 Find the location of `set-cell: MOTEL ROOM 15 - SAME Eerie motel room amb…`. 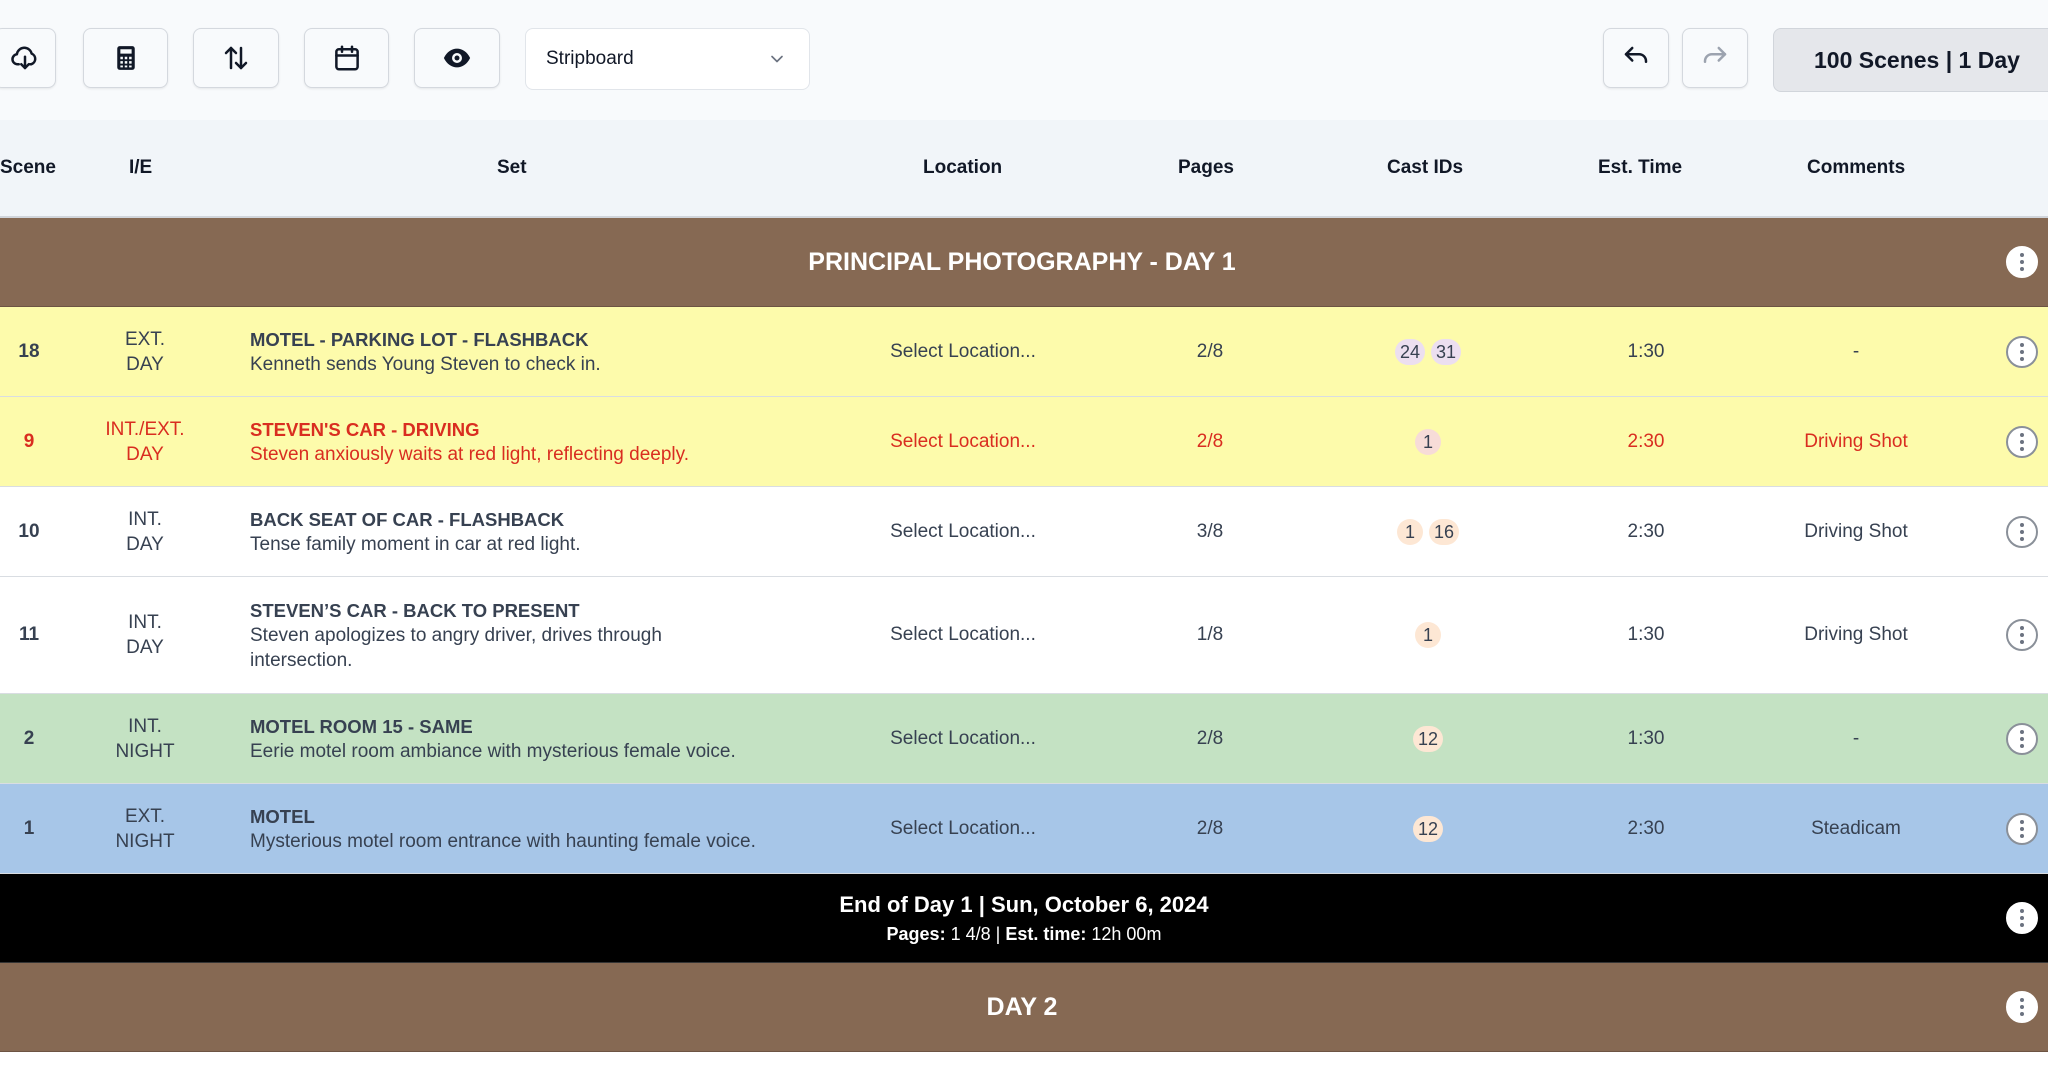

set-cell: MOTEL ROOM 15 - SAME Eerie motel room amb… is located at coordinates (550, 738).